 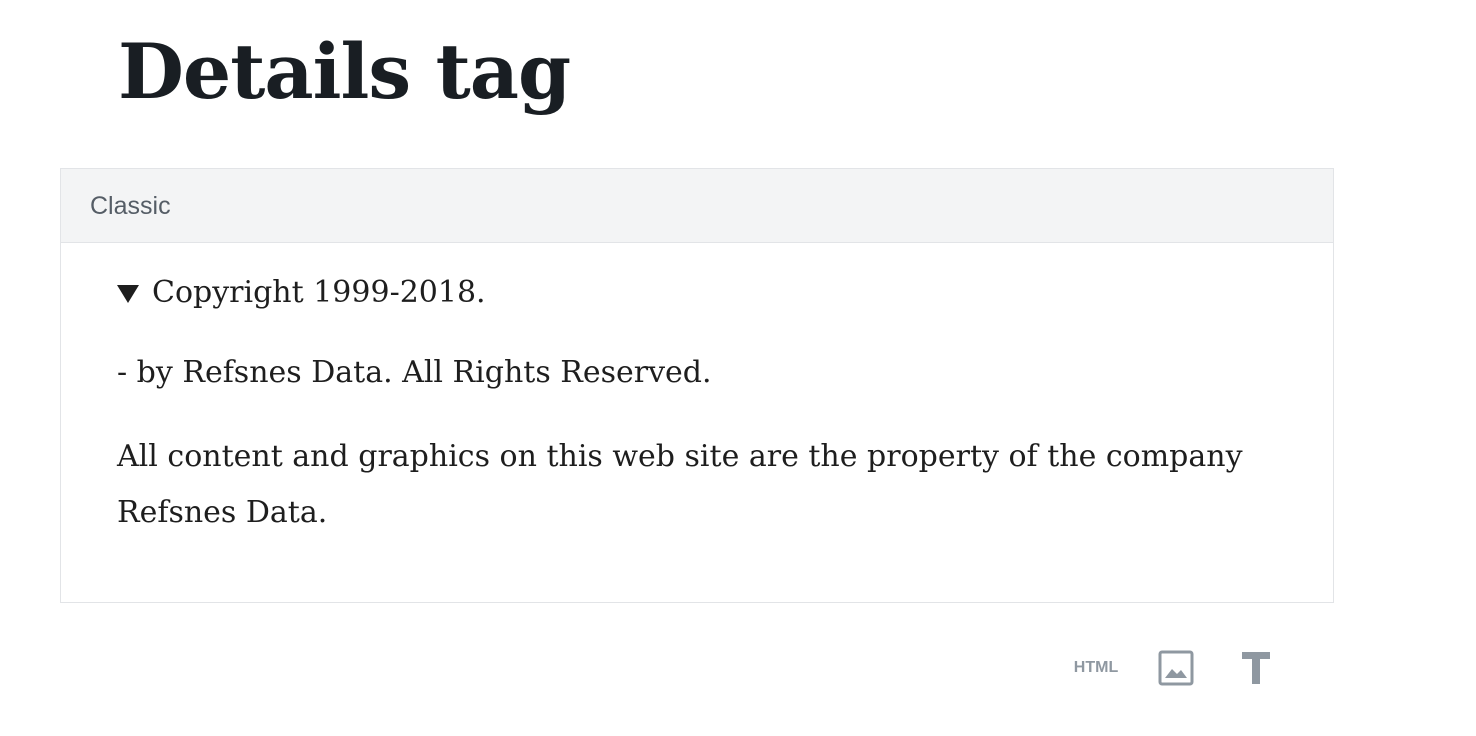 I want to click on block-inserter-toolbar: HTML, so click(x=1173, y=668).